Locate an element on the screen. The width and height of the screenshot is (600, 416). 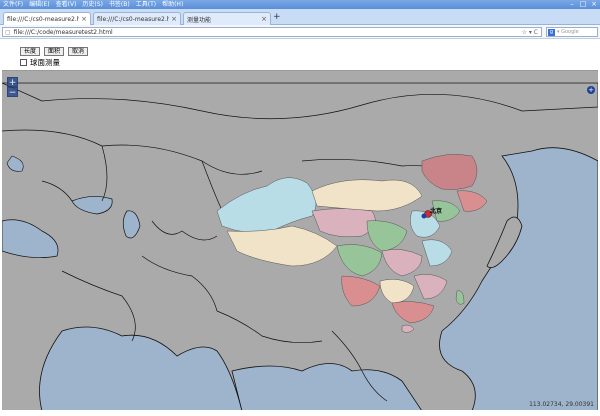
menu-view: 查看(V) is located at coordinates (66, 4).